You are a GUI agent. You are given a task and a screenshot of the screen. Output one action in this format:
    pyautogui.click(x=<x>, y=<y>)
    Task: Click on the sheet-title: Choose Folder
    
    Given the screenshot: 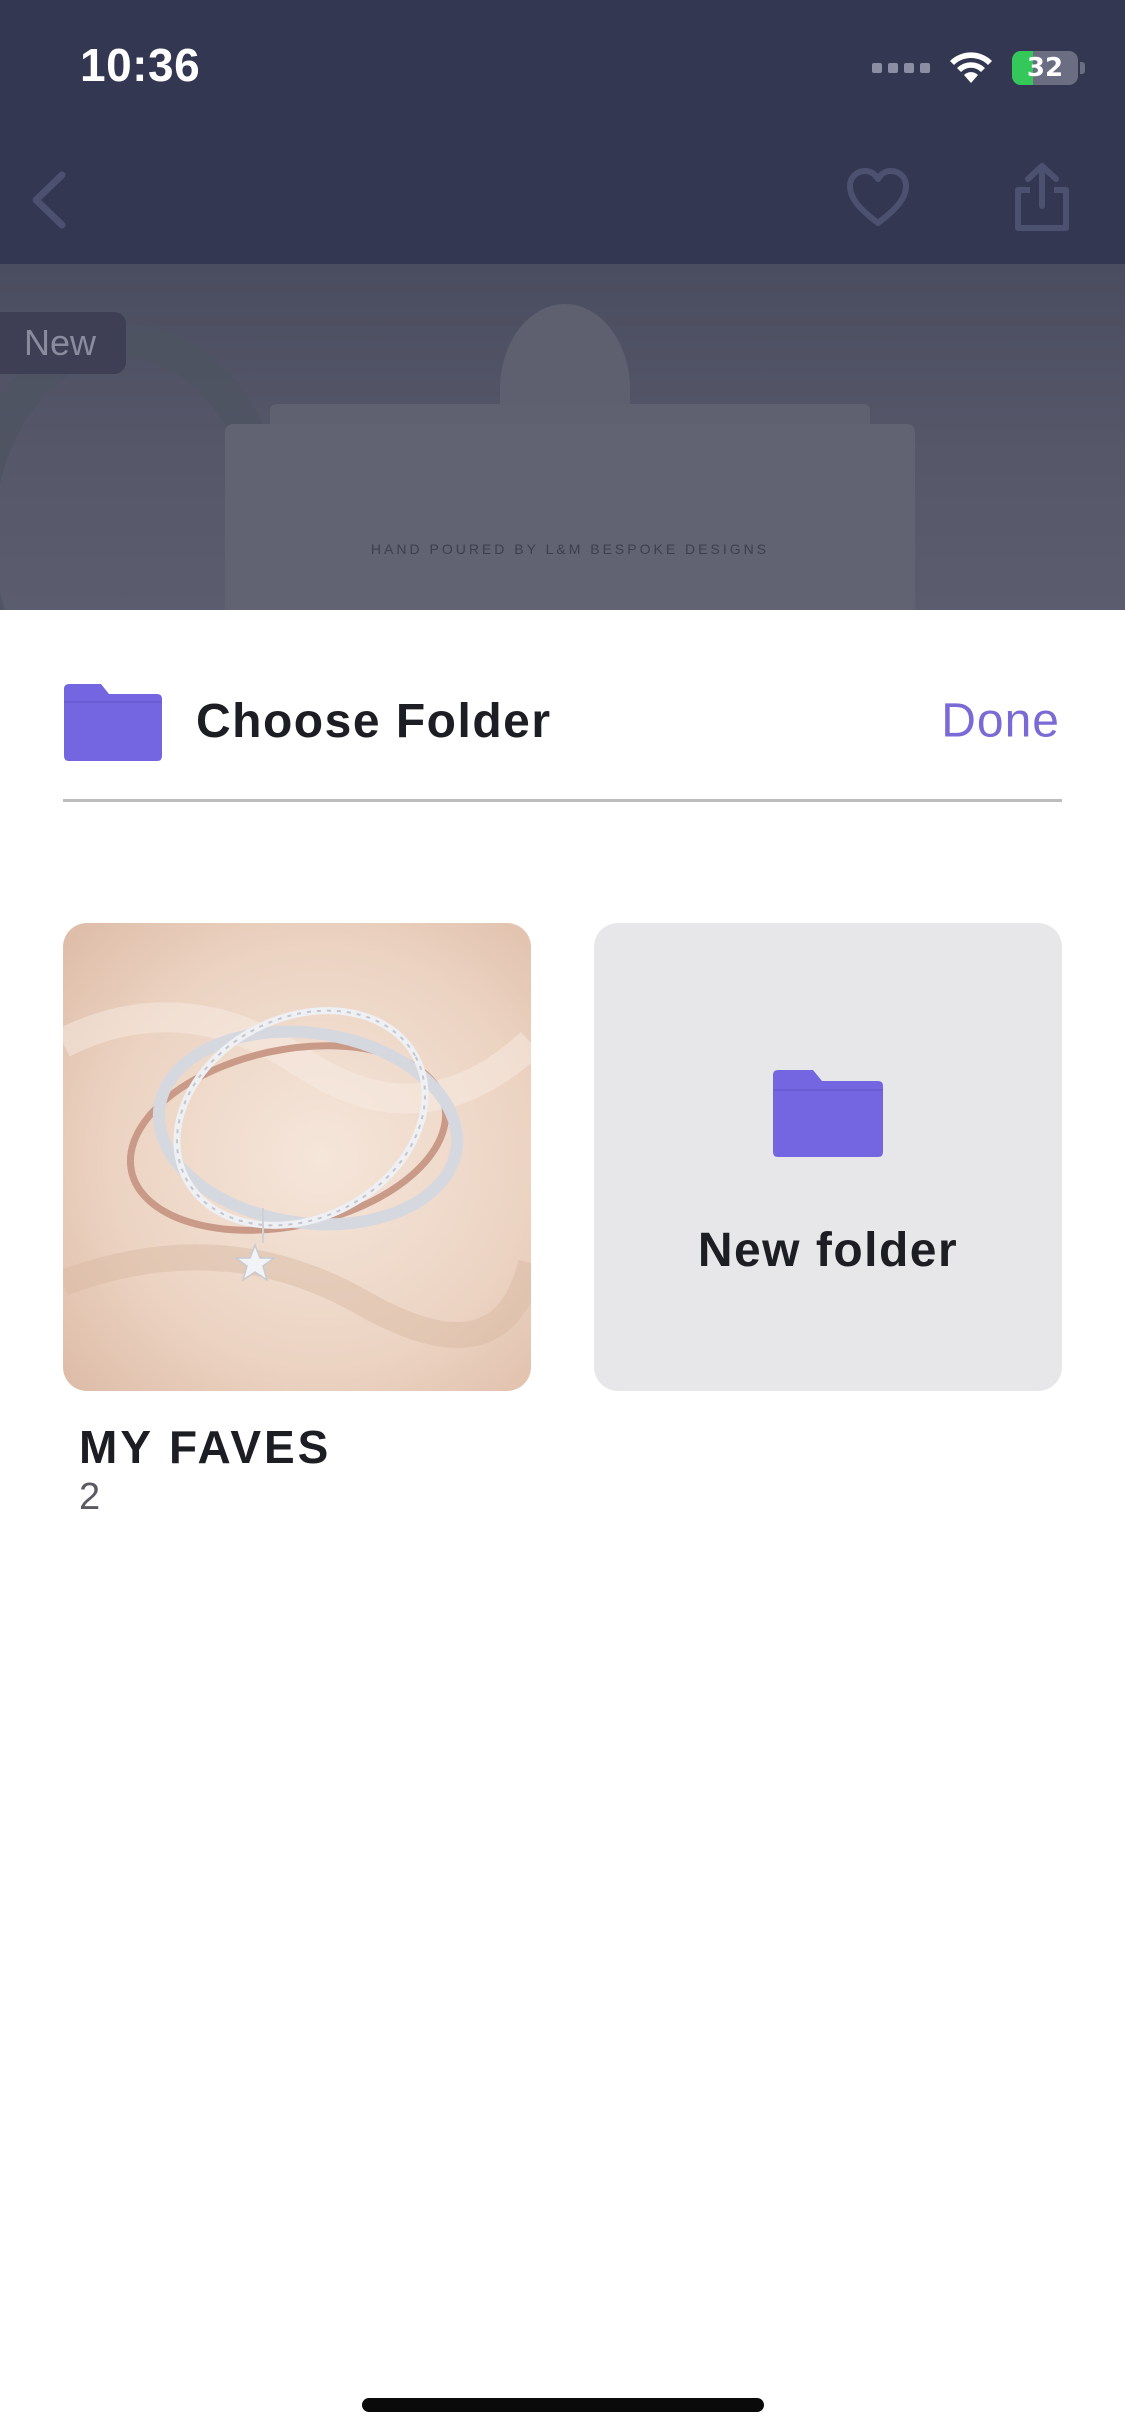 What is the action you would take?
    pyautogui.click(x=374, y=721)
    